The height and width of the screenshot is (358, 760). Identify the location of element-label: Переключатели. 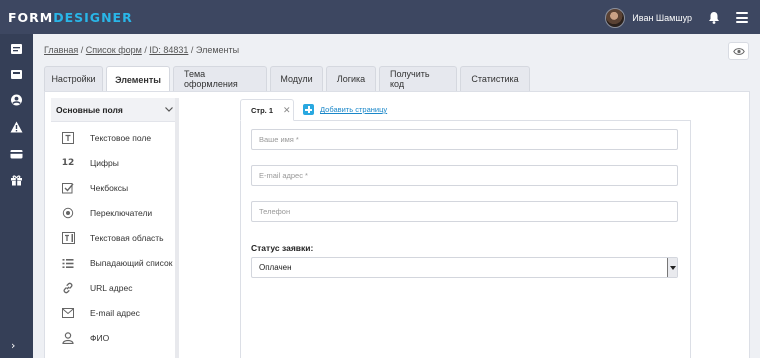
(121, 213).